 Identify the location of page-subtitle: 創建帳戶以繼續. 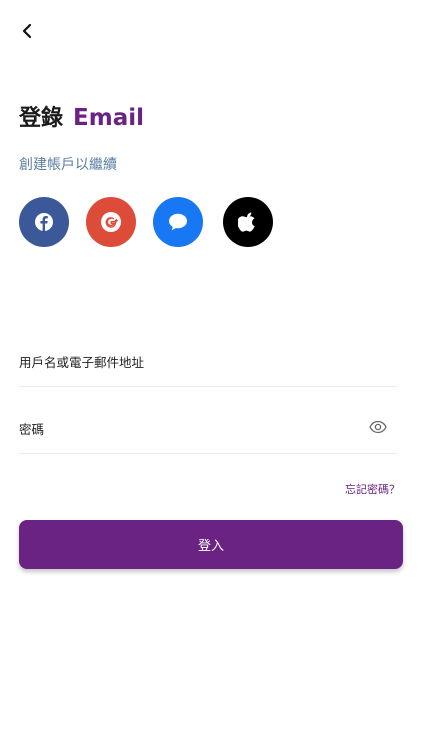
(68, 165).